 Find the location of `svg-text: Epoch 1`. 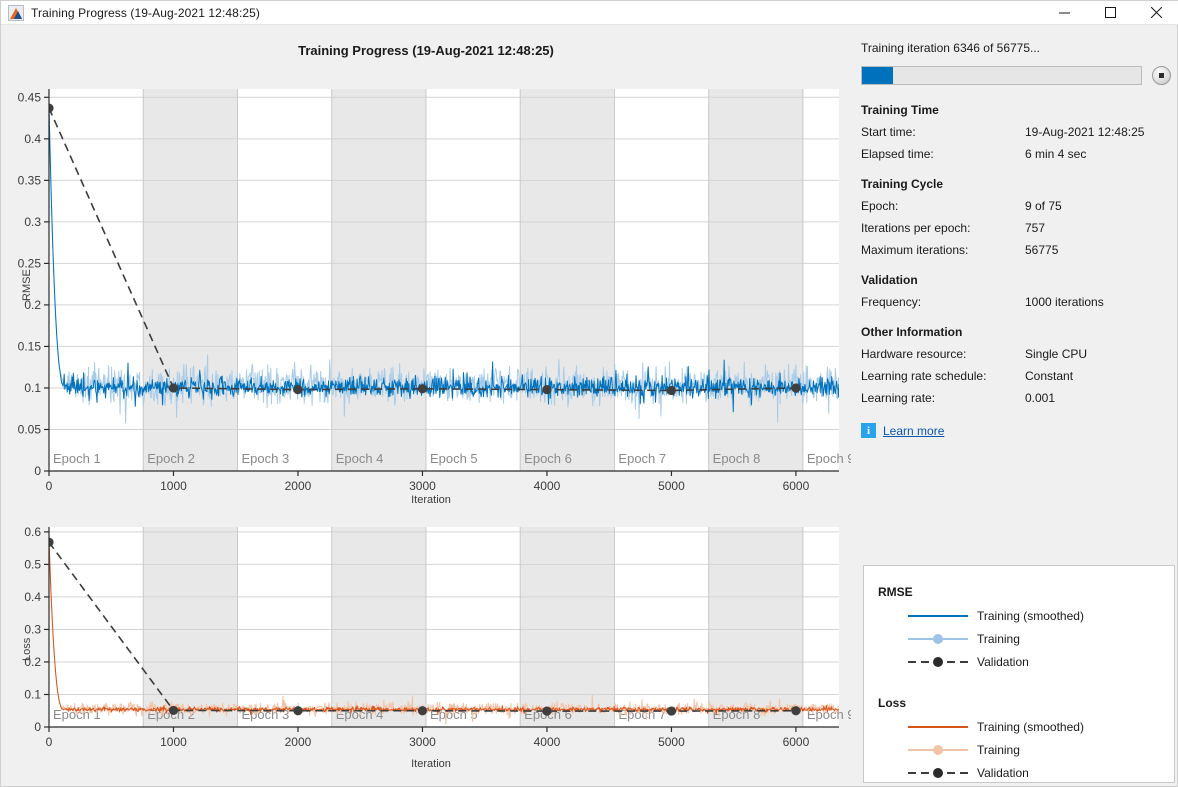

svg-text: Epoch 1 is located at coordinates (77, 458).